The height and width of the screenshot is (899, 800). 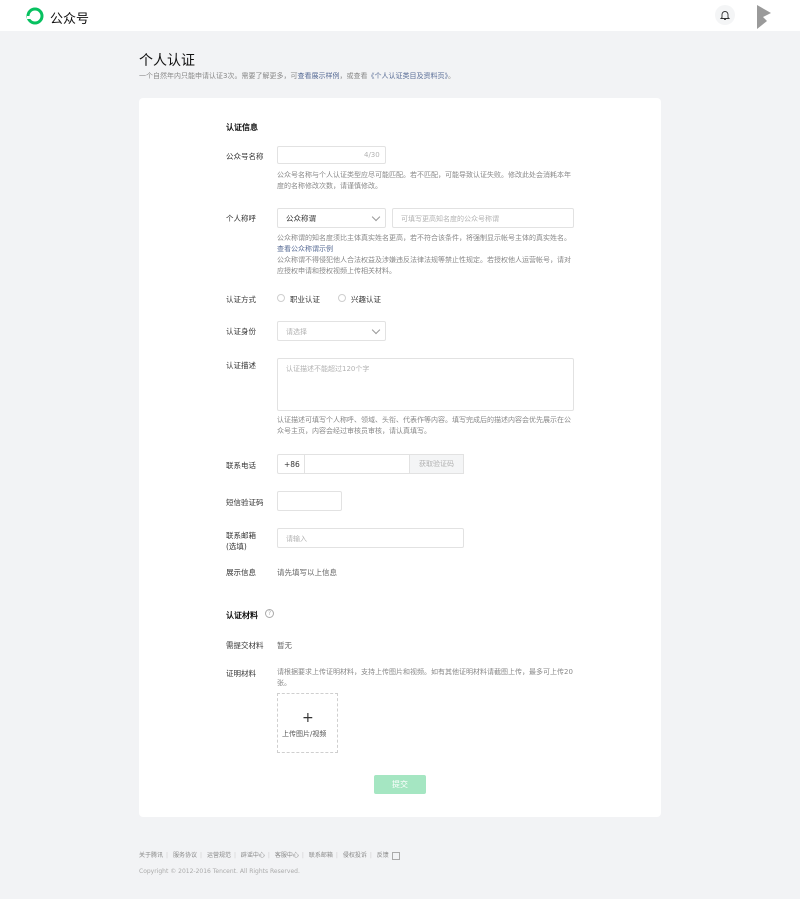 What do you see at coordinates (245, 645) in the screenshot?
I see `required-materials-label: 需提交材料` at bounding box center [245, 645].